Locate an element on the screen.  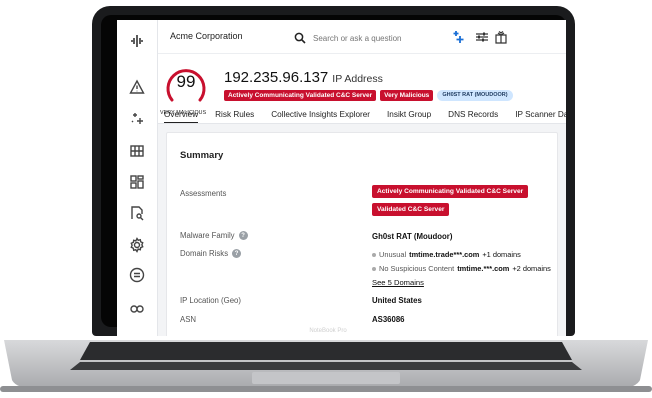
left-nav is located at coordinates (137, 178).